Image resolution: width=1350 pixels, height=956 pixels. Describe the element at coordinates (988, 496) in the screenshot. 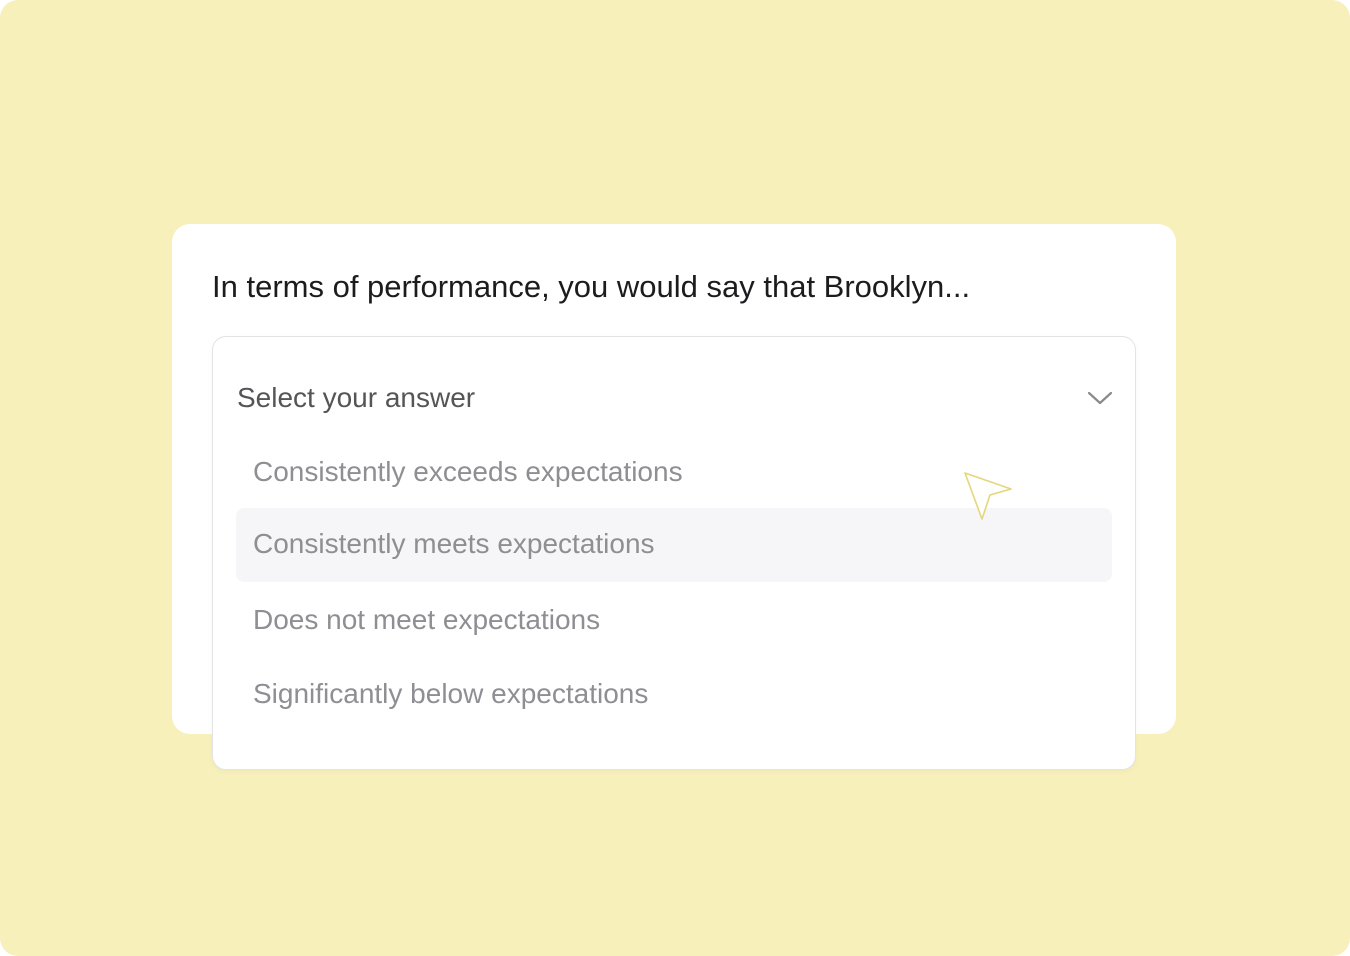

I see `cursor-arrow-icon` at that location.